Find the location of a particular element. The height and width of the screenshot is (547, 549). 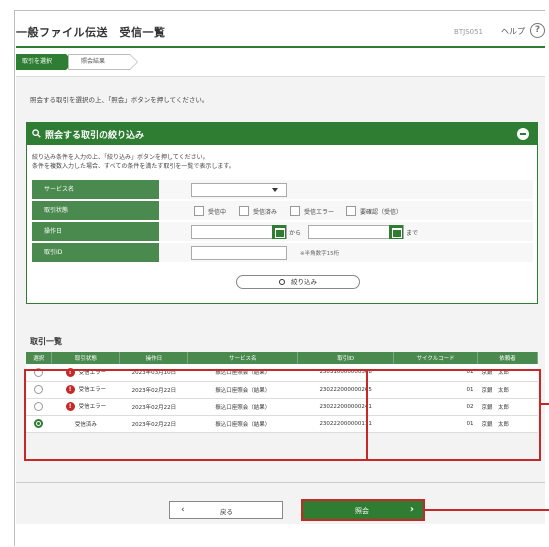

status-needs-check-checkbox is located at coordinates (351, 211).